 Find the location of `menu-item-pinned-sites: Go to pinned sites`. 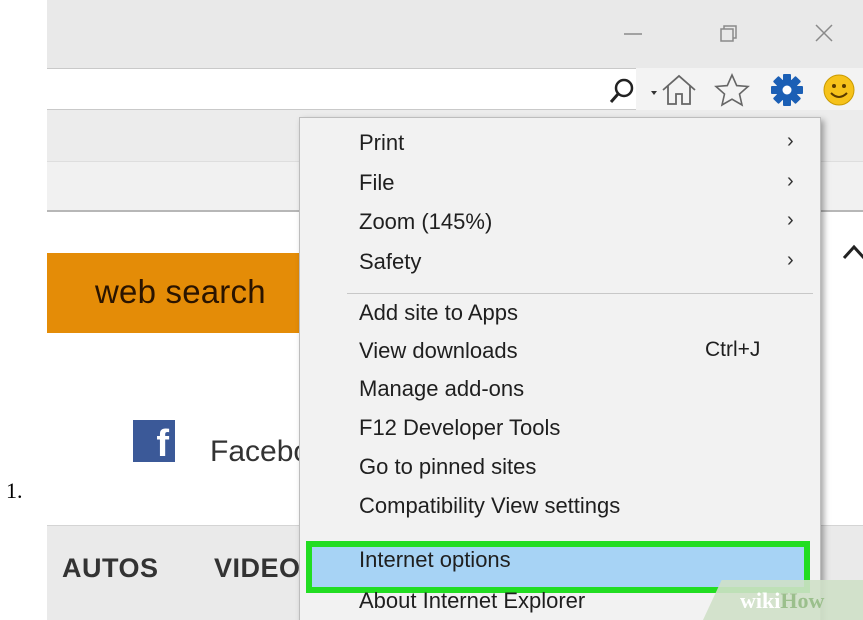

menu-item-pinned-sites: Go to pinned sites is located at coordinates (560, 468).